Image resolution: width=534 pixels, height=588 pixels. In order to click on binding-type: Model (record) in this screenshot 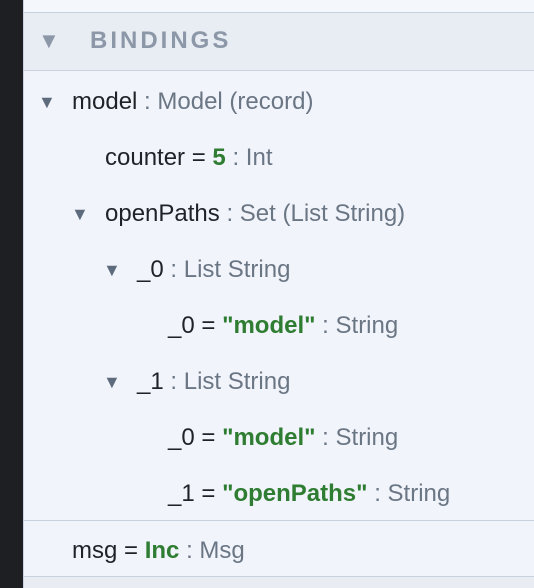, I will do `click(235, 101)`.